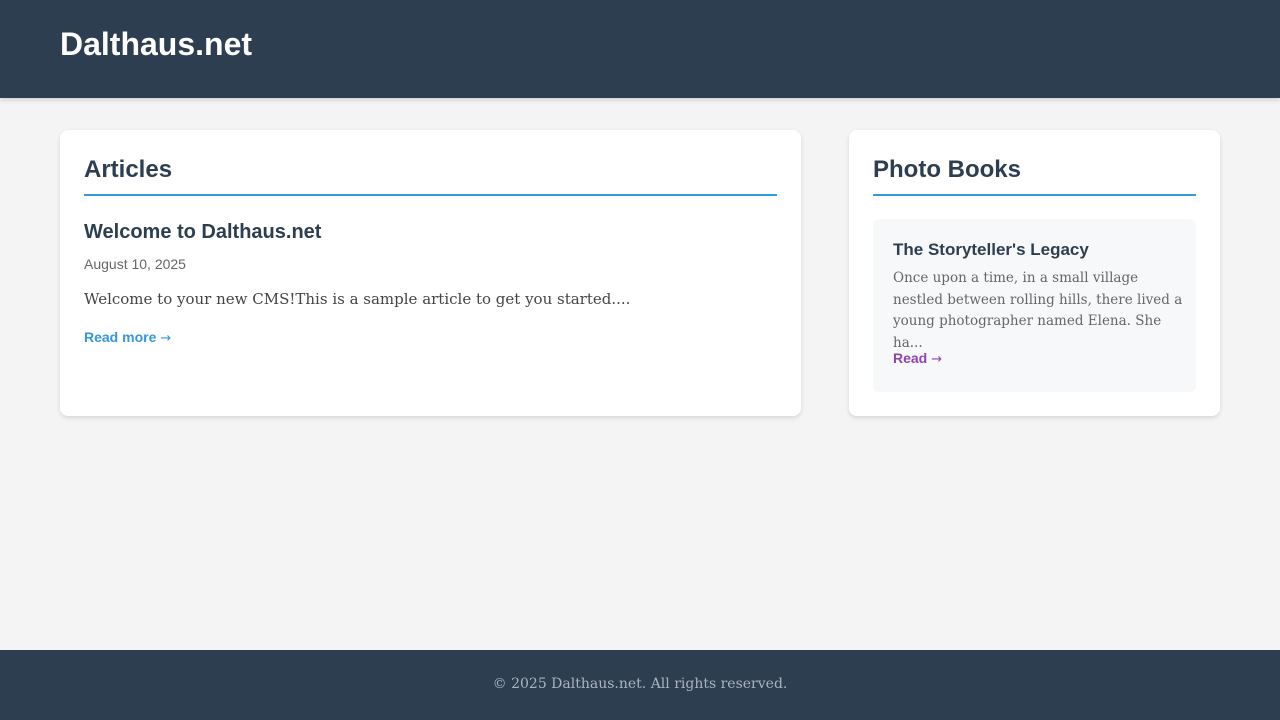  I want to click on site-header: Dalthaus.net, so click(640, 49).